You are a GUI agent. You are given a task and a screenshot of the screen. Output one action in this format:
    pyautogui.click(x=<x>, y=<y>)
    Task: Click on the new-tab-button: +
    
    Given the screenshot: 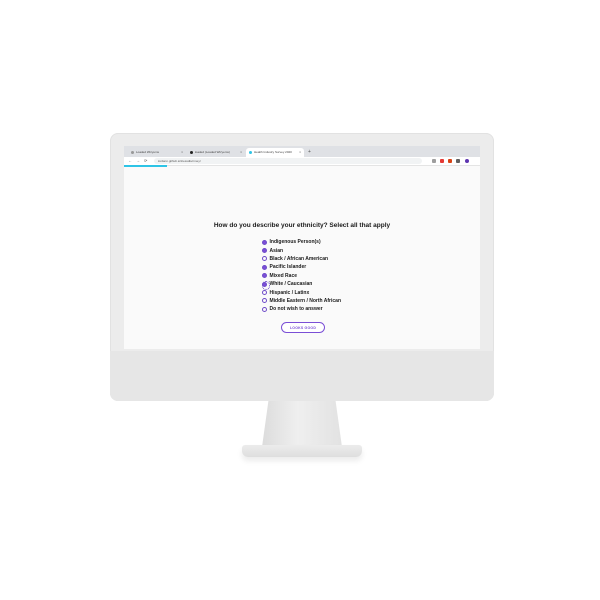 What is the action you would take?
    pyautogui.click(x=309, y=152)
    